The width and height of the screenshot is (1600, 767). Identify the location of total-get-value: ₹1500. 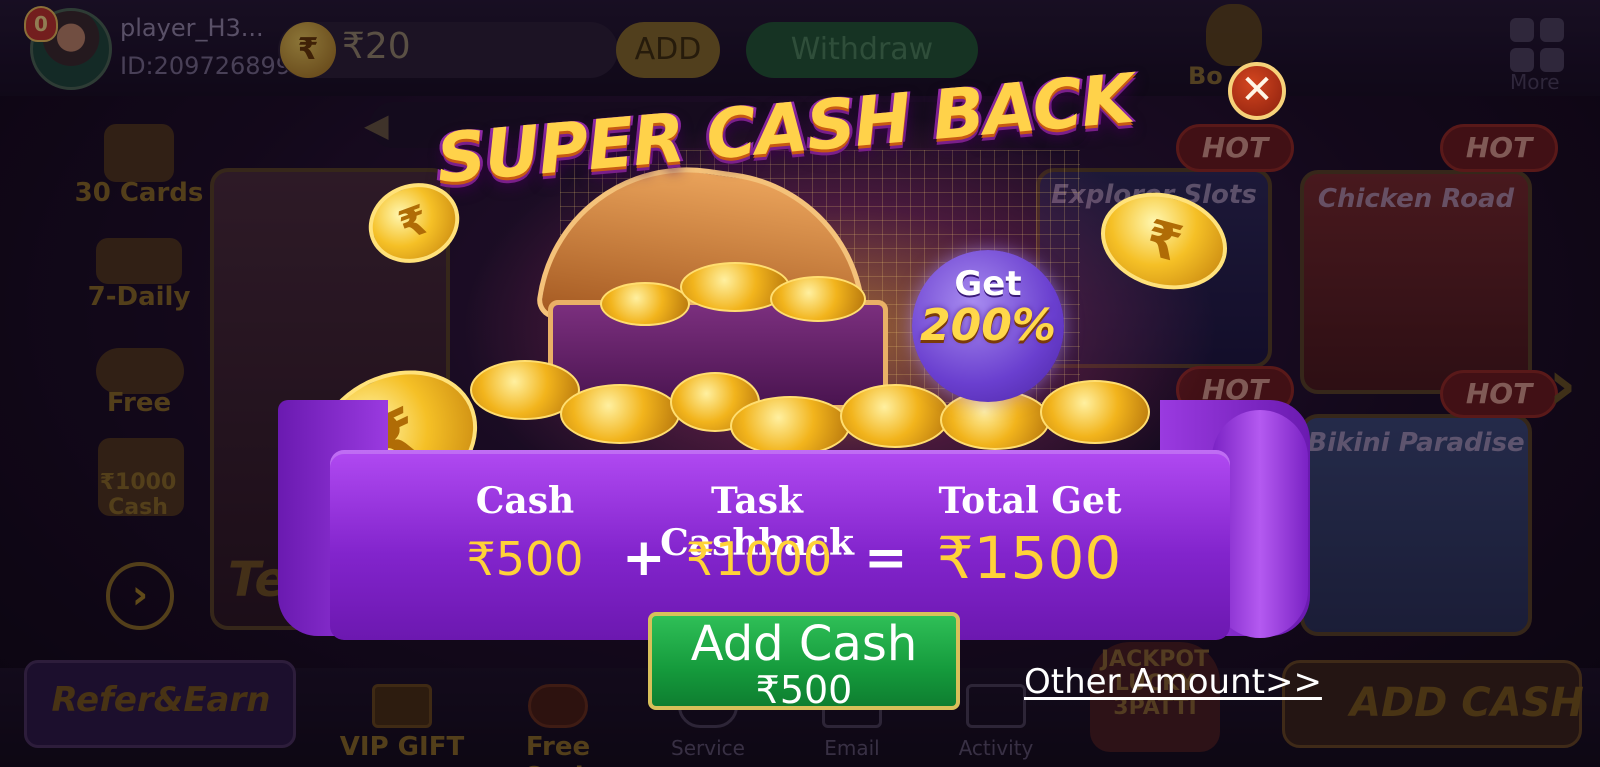
(1029, 558).